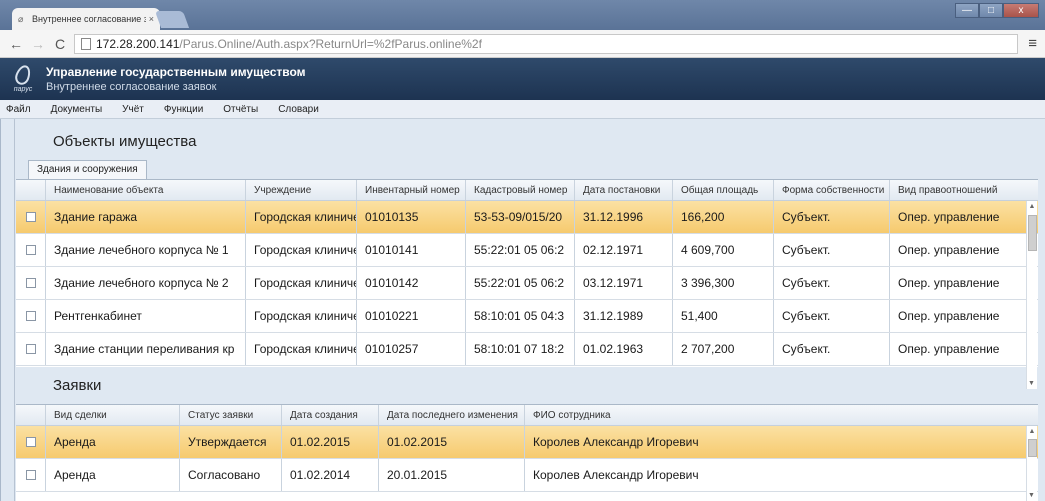 This screenshot has width=1045, height=501. Describe the element at coordinates (18, 109) in the screenshot. I see `menu-file: Файл` at that location.